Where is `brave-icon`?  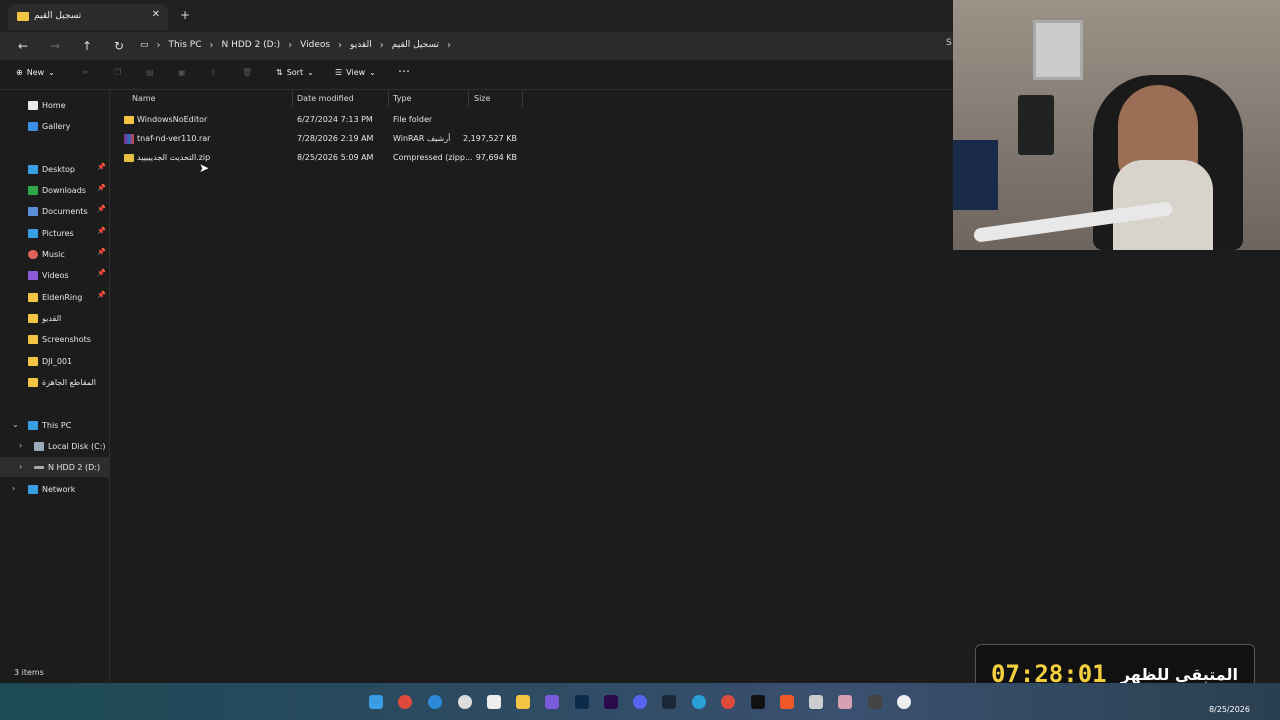
brave-icon is located at coordinates (787, 702).